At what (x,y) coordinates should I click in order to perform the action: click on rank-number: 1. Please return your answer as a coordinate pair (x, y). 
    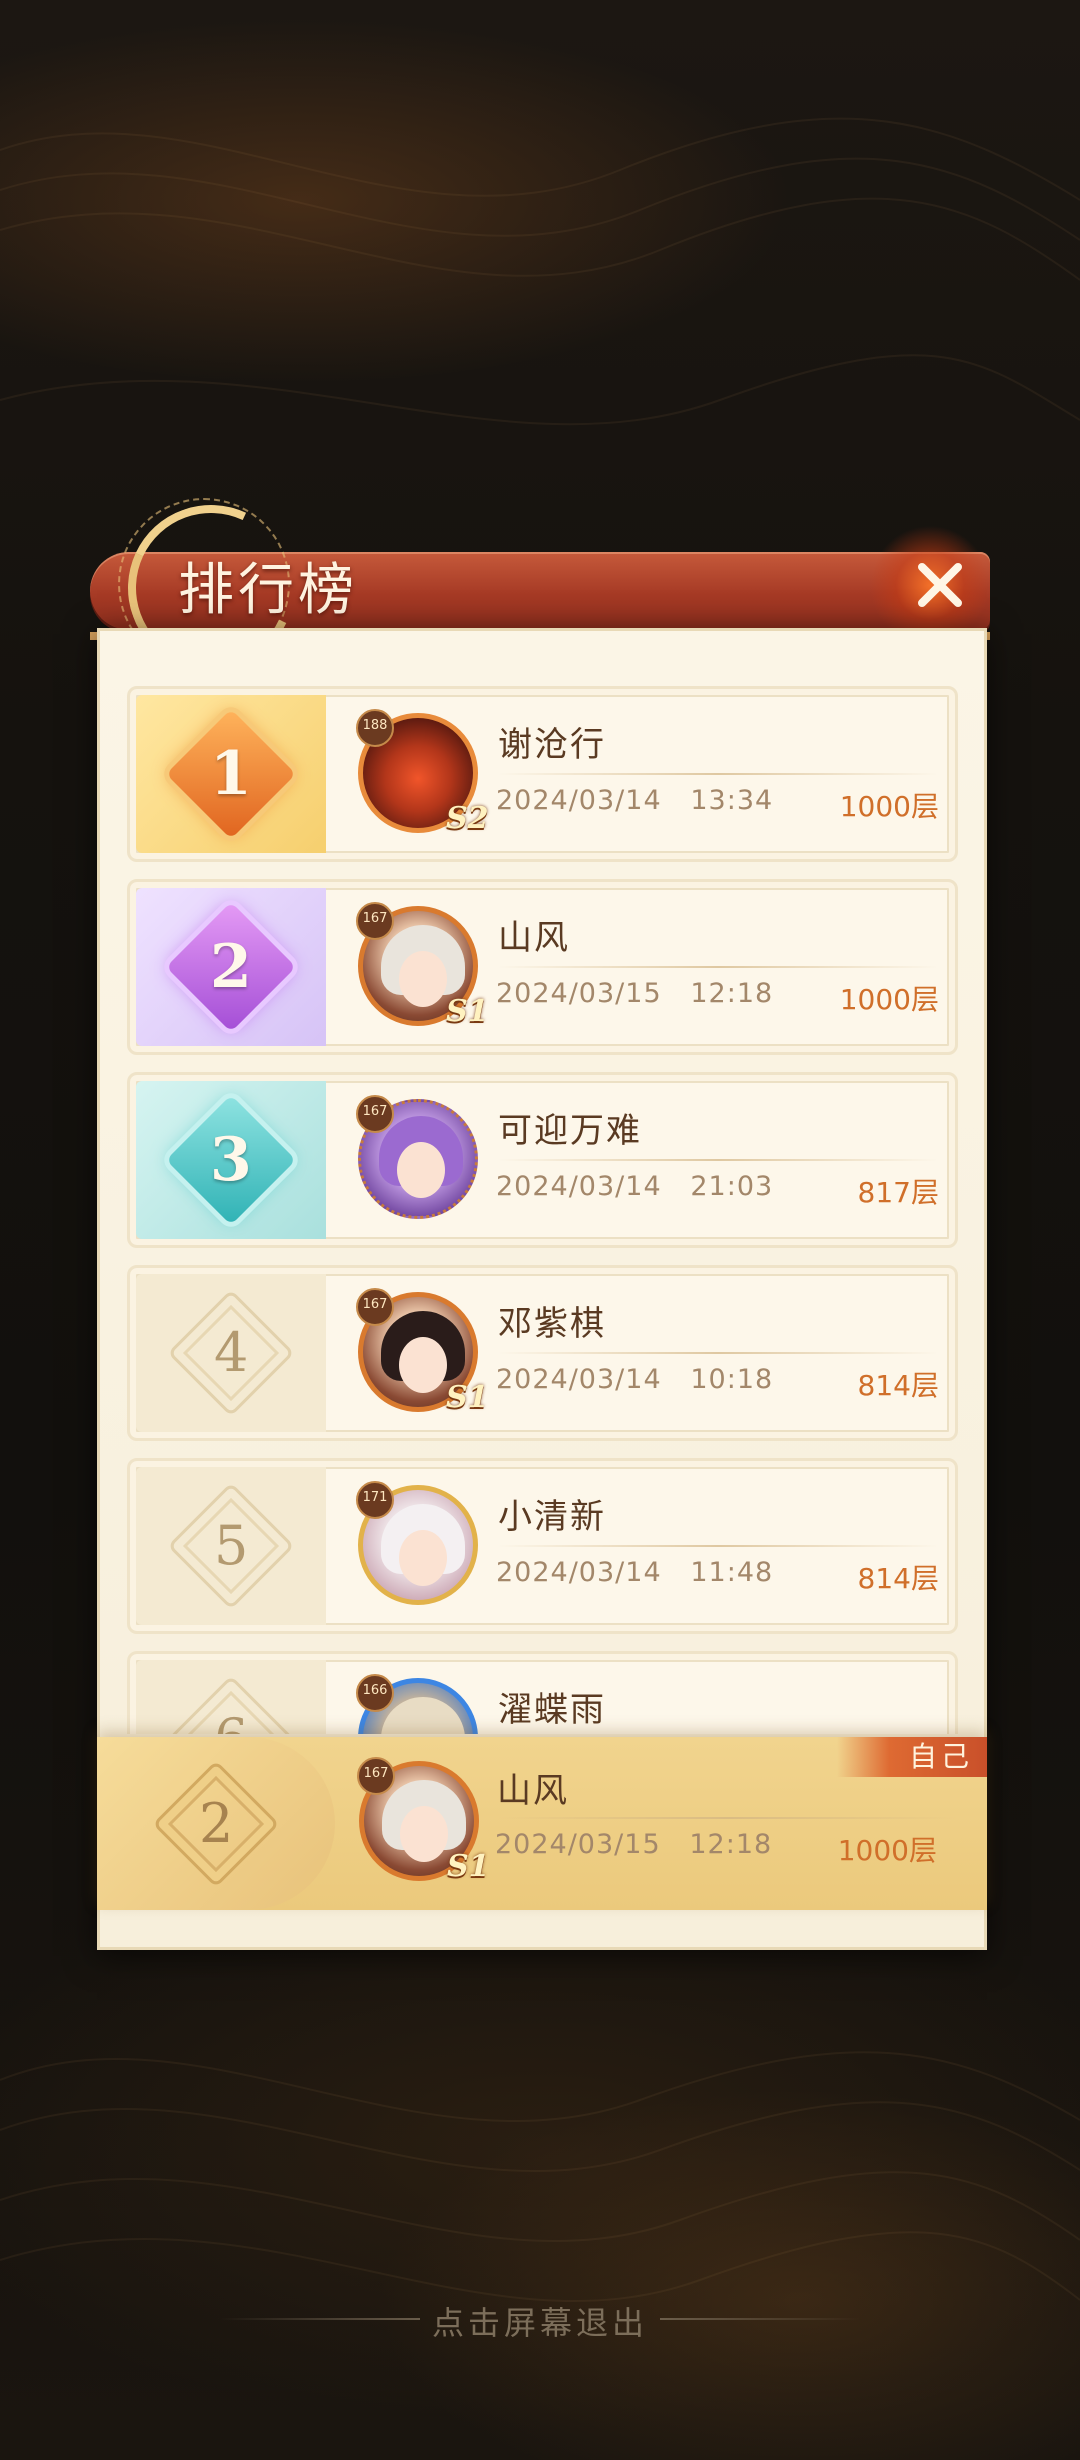
    Looking at the image, I should click on (231, 774).